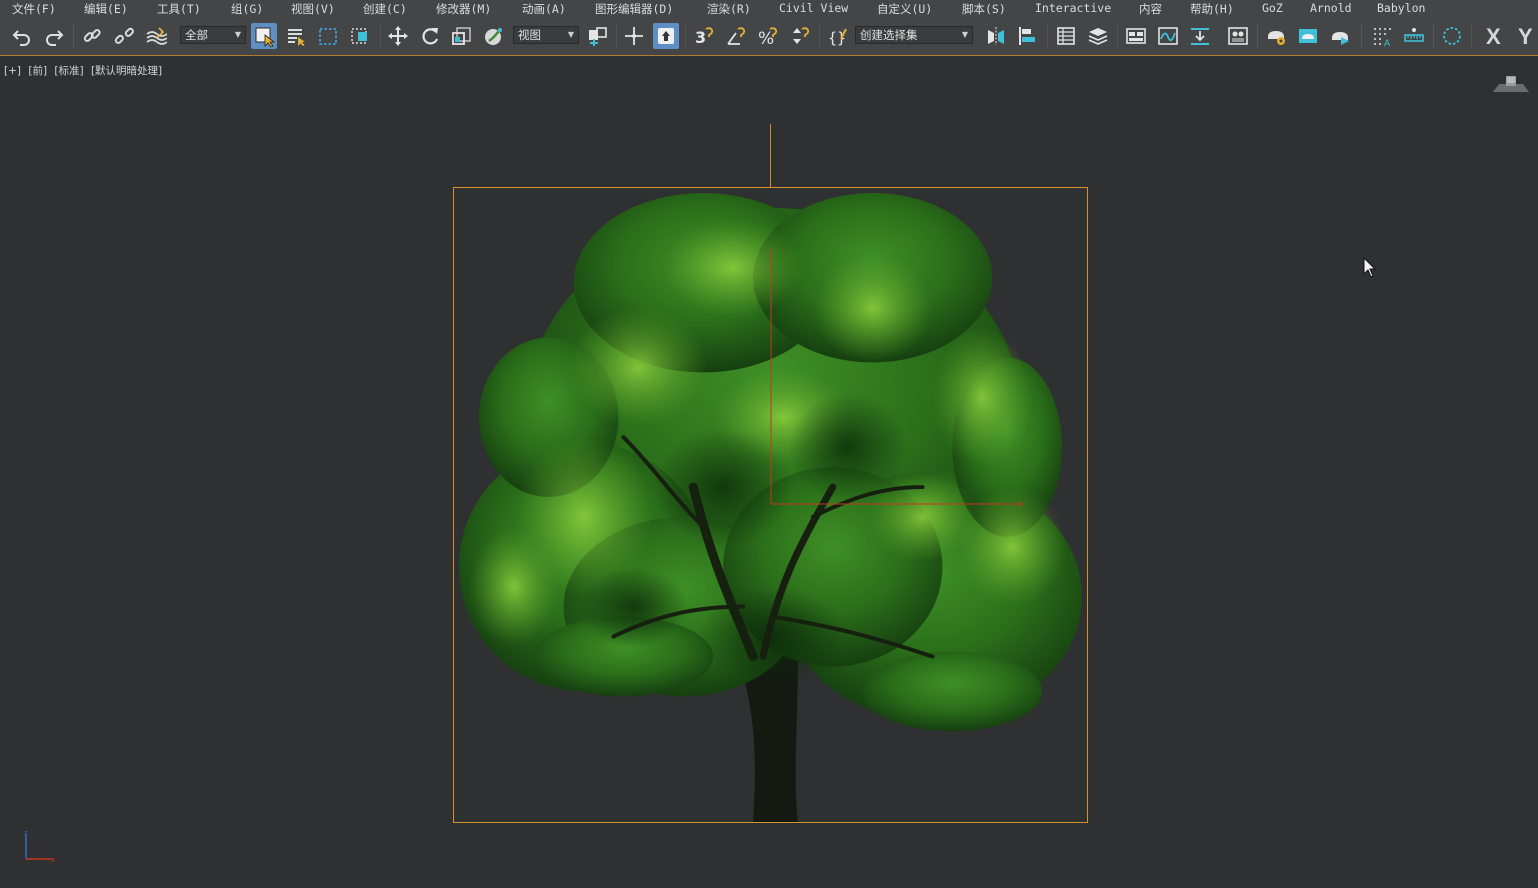 This screenshot has height=888, width=1538. I want to click on menu-content: 内容, so click(1150, 9).